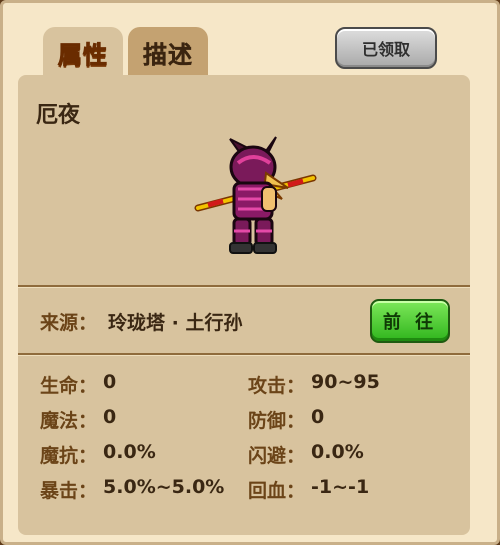 This screenshot has height=545, width=500. Describe the element at coordinates (132, 489) in the screenshot. I see `stat-crit: 暴击： 5.0%~5.0%` at that location.